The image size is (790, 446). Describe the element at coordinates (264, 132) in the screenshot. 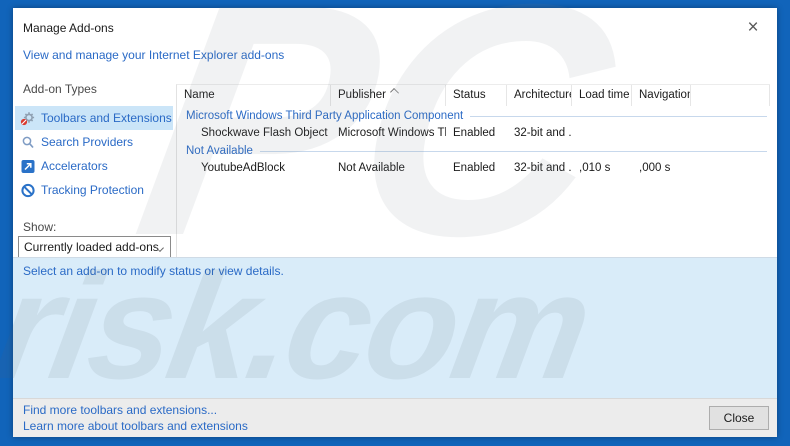

I see `cell-name: Shockwave Flash Object` at that location.